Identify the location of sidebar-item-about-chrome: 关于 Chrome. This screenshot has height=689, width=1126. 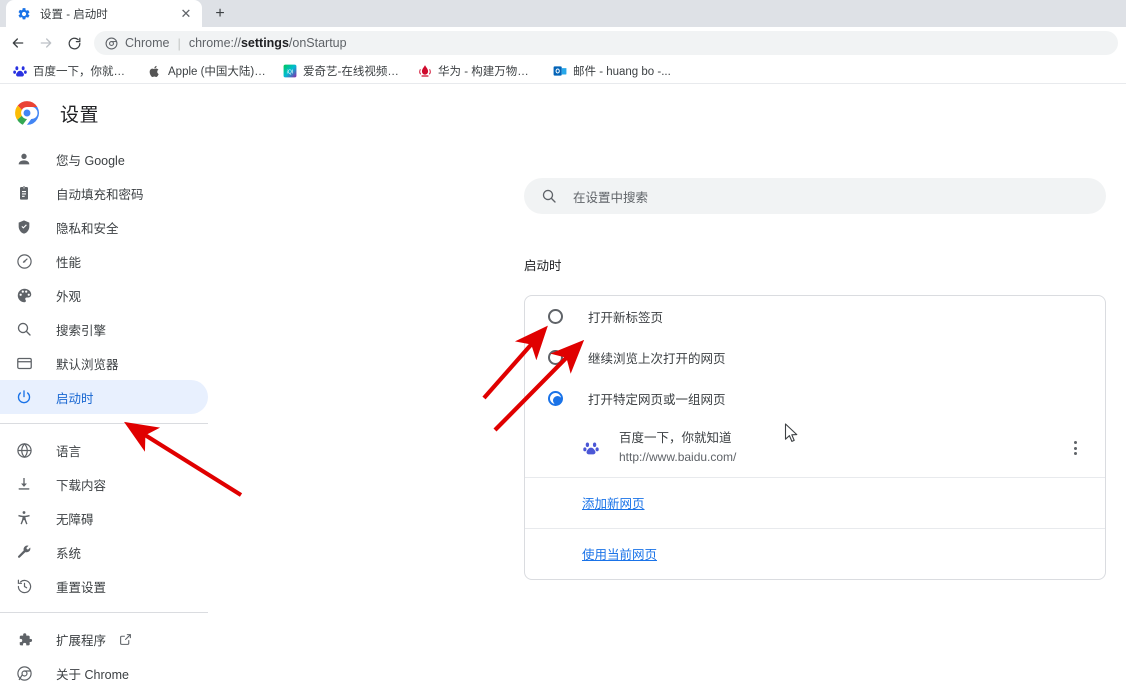
(104, 672).